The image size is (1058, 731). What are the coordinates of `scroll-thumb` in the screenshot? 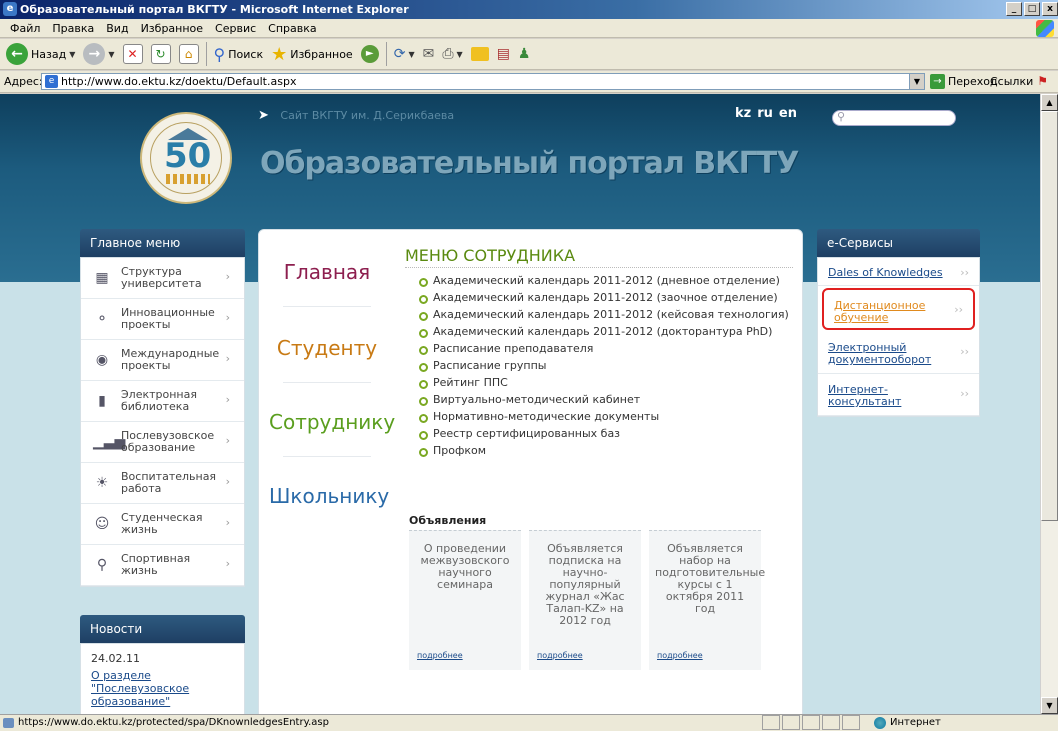 It's located at (1049, 316).